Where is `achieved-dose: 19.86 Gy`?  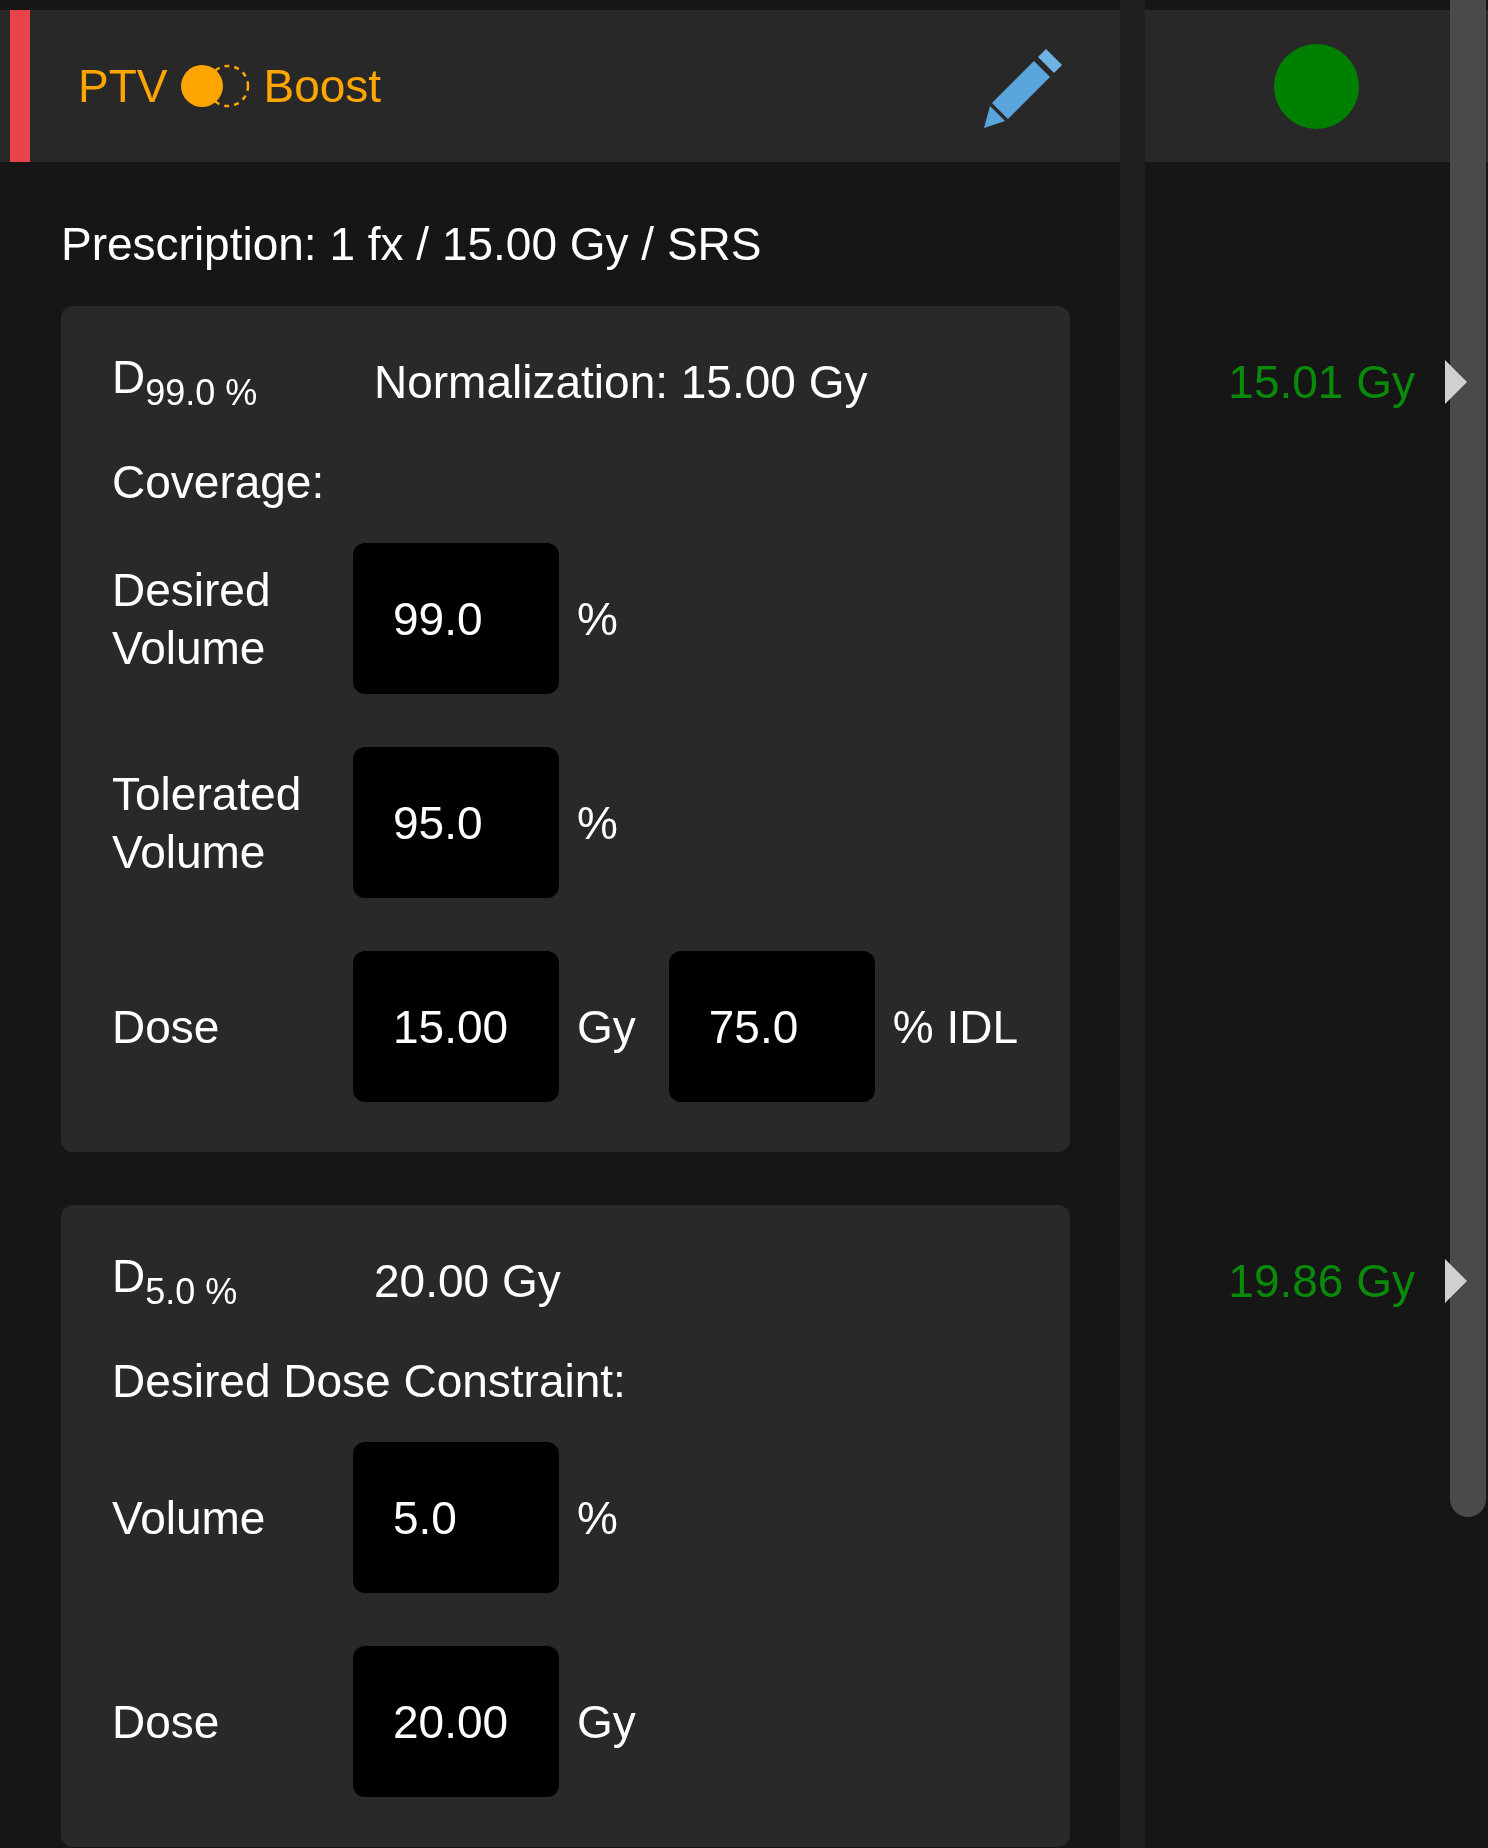
achieved-dose: 19.86 Gy is located at coordinates (1321, 1281).